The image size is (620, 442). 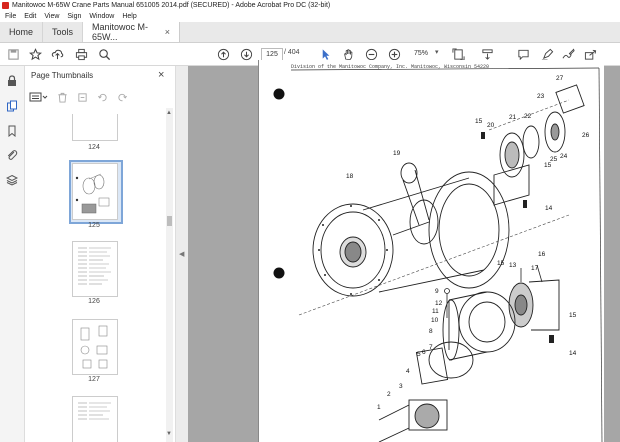 What do you see at coordinates (564, 156) in the screenshot?
I see `callout-number: 24` at bounding box center [564, 156].